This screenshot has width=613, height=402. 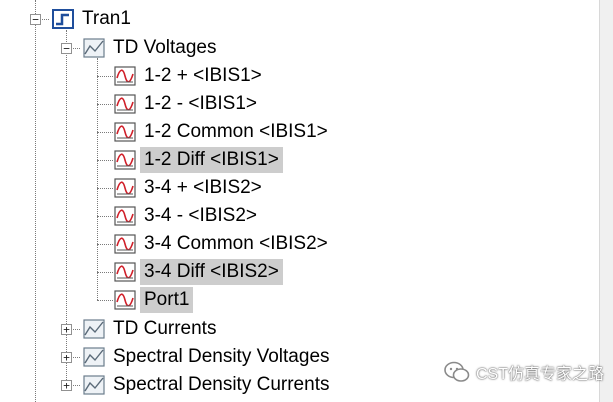 I want to click on tree-node-signal: 1-2 + <IBIS1>, so click(x=190, y=76).